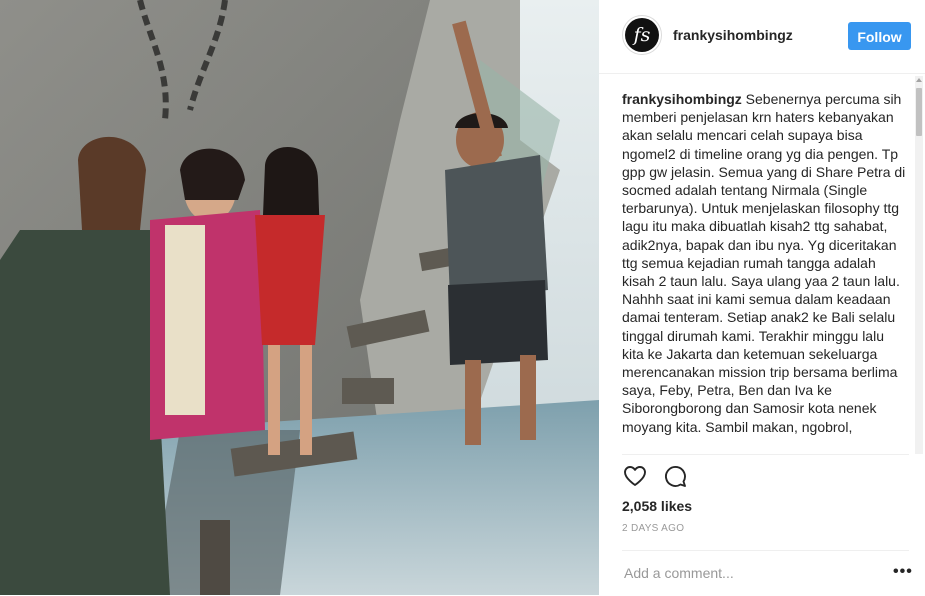 The image size is (925, 596). What do you see at coordinates (733, 35) in the screenshot?
I see `header-username-link: frankysihombingz` at bounding box center [733, 35].